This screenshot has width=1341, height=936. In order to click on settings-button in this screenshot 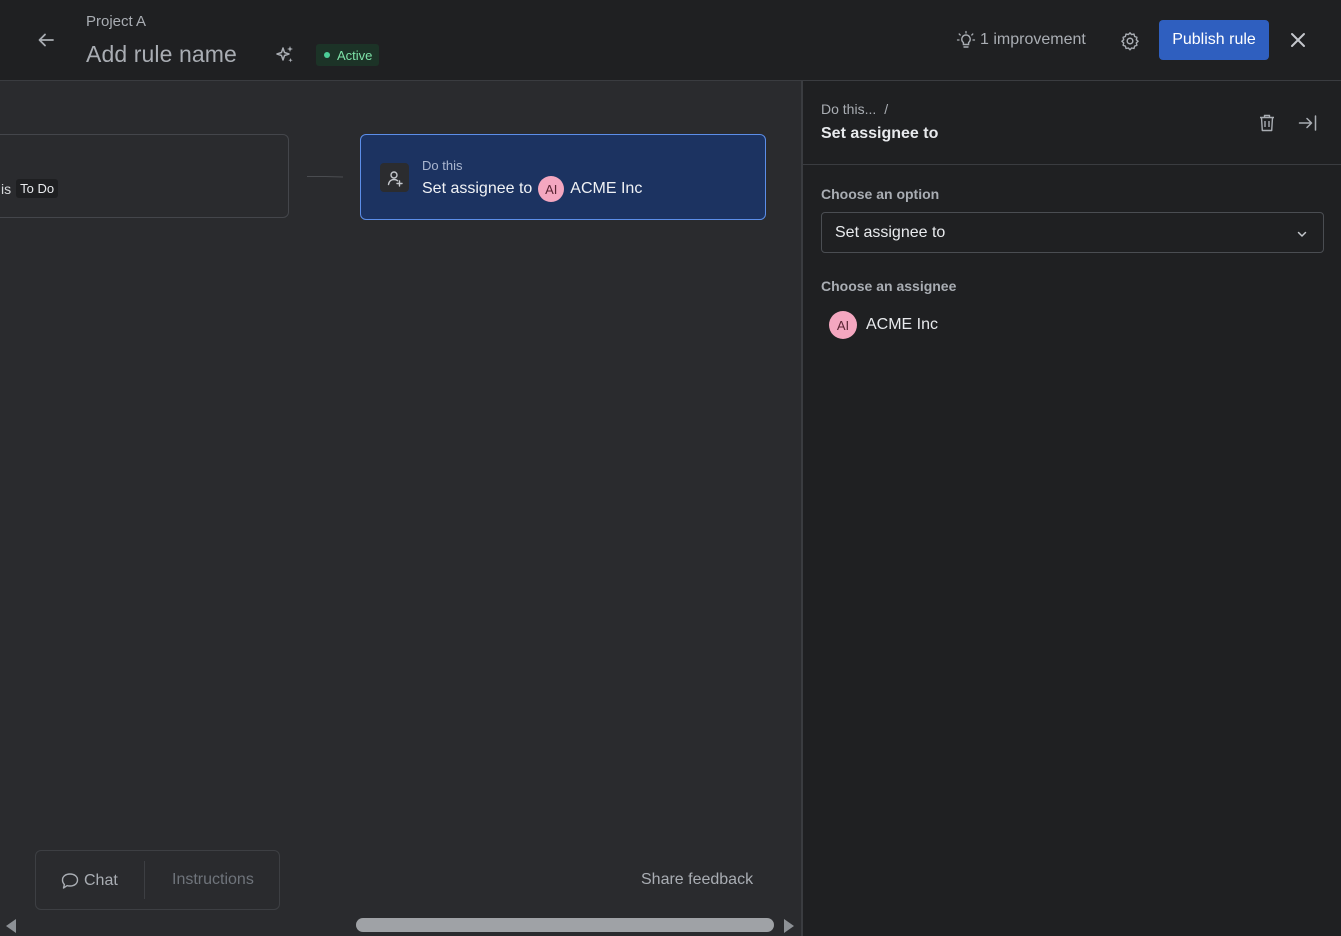, I will do `click(1130, 41)`.